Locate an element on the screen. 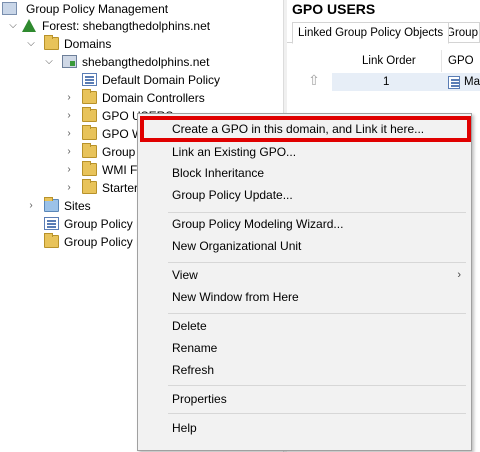 This screenshot has width=480, height=452. tree-item-domain: ⌵ shebangthedolphins.net is located at coordinates (141, 62).